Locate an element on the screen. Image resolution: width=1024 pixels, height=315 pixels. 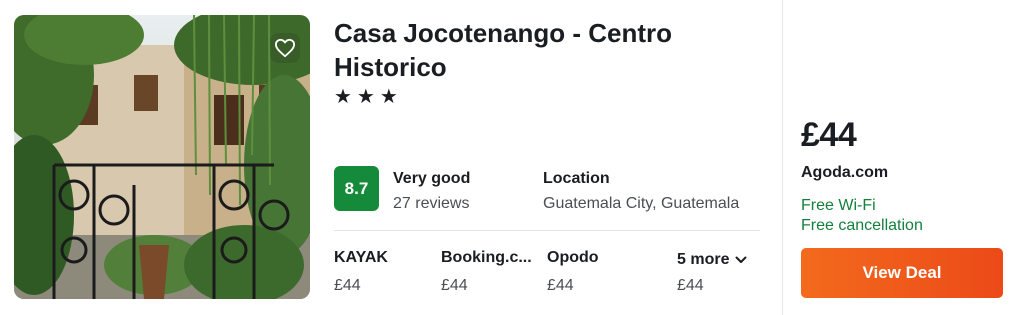
provider-kayak: KAYAK £44 is located at coordinates (361, 272).